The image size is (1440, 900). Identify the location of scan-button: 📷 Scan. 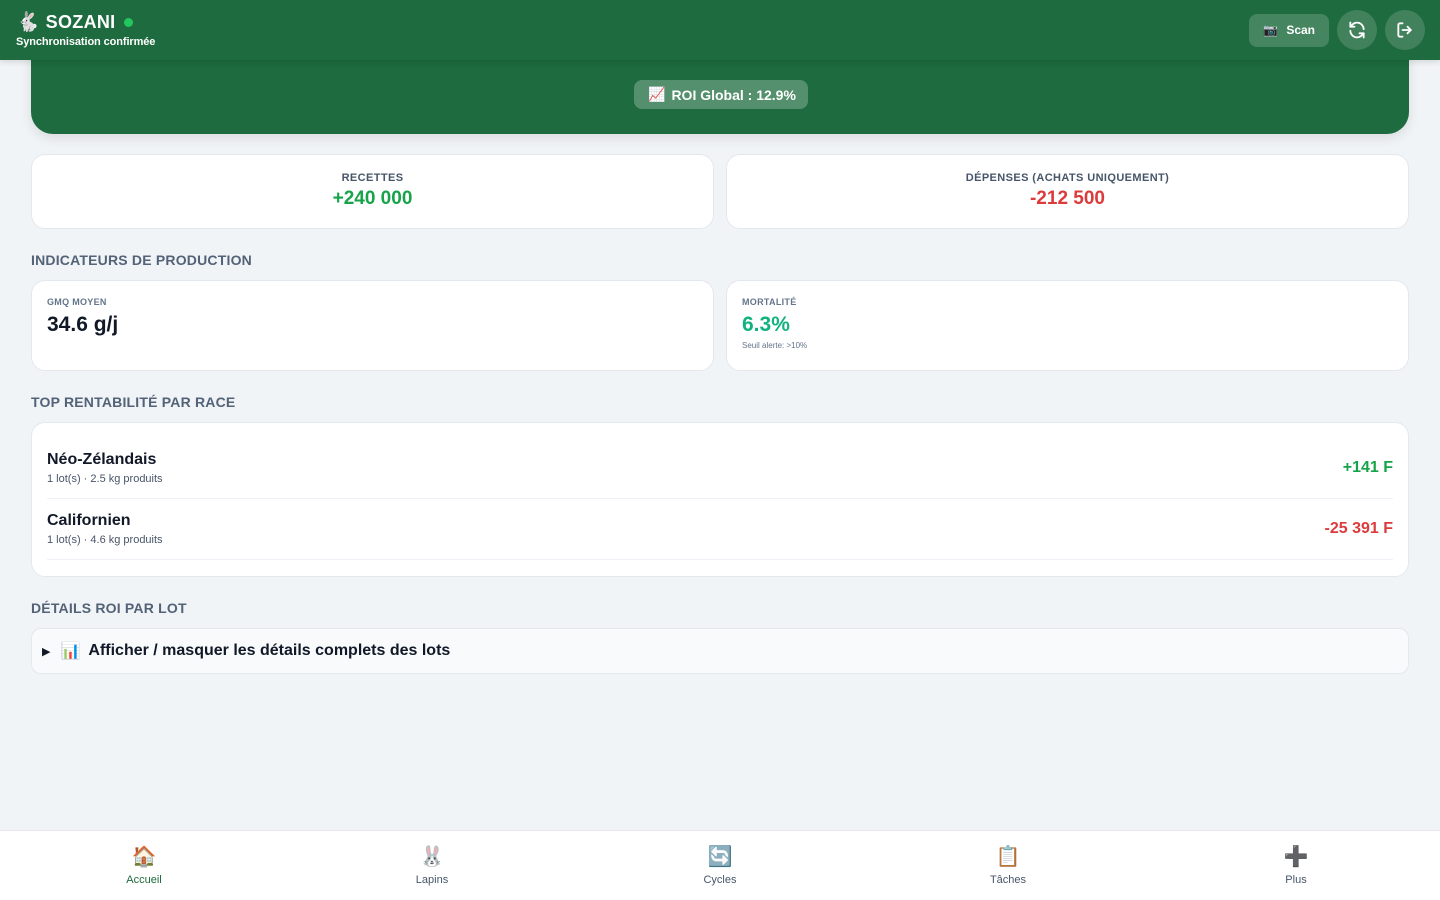
(1289, 30).